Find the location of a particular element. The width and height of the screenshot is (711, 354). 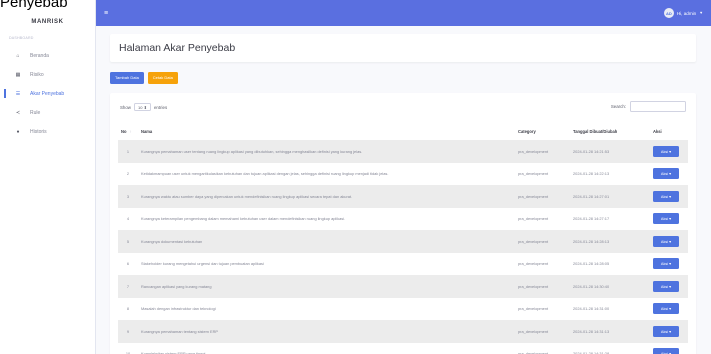

row-date: 2024-01-28 14:28:13 is located at coordinates (591, 241).